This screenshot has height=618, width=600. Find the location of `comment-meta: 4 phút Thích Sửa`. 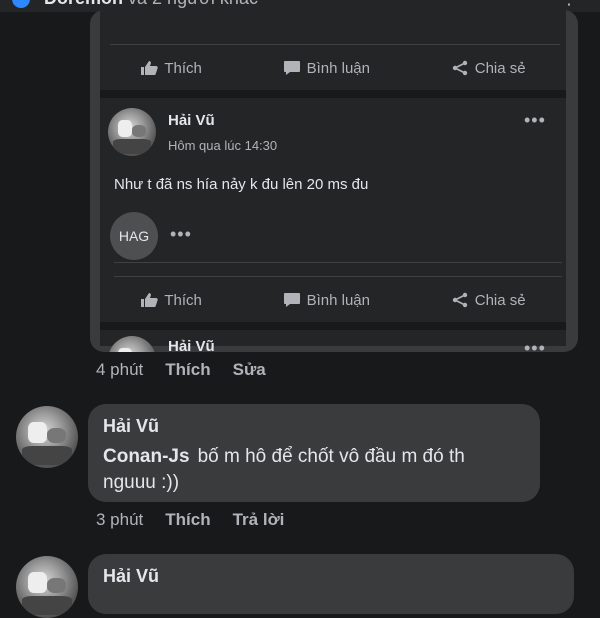

comment-meta: 4 phút Thích Sửa is located at coordinates (192, 370).